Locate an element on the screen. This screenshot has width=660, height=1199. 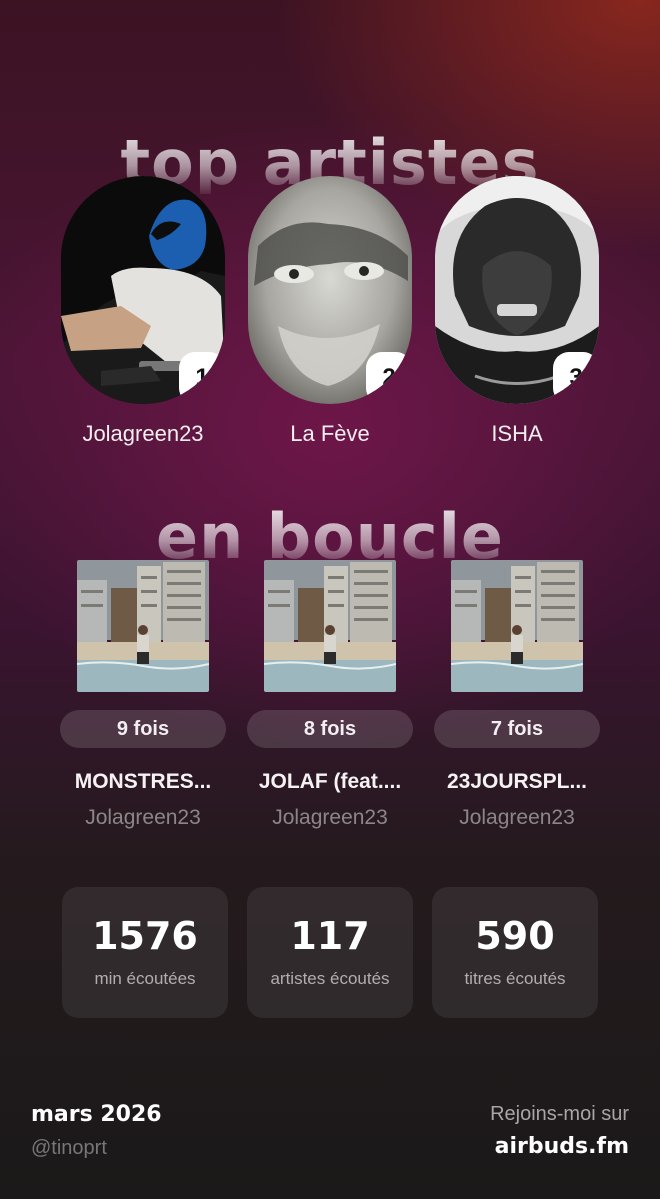
stat-card-minutes: 1576 min écoutées is located at coordinates (145, 952).